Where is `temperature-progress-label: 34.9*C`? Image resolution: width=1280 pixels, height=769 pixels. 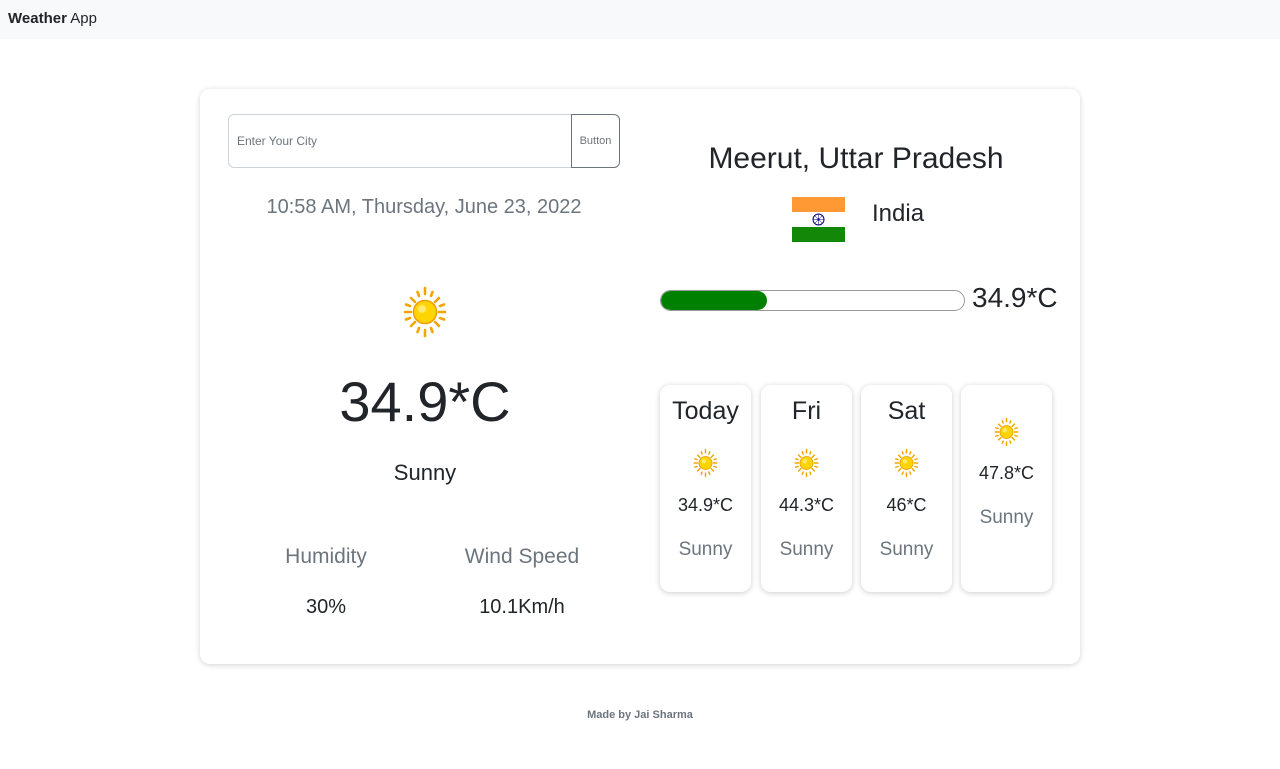 temperature-progress-label: 34.9*C is located at coordinates (1015, 297).